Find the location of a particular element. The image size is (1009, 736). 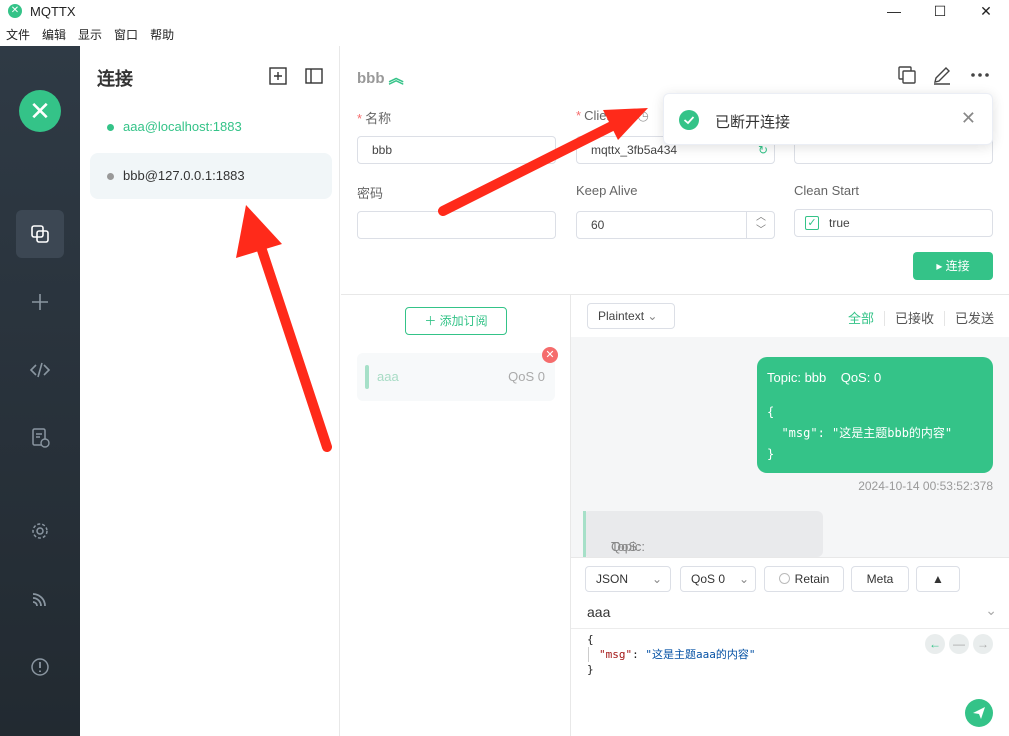

script-icon is located at coordinates (40, 370).